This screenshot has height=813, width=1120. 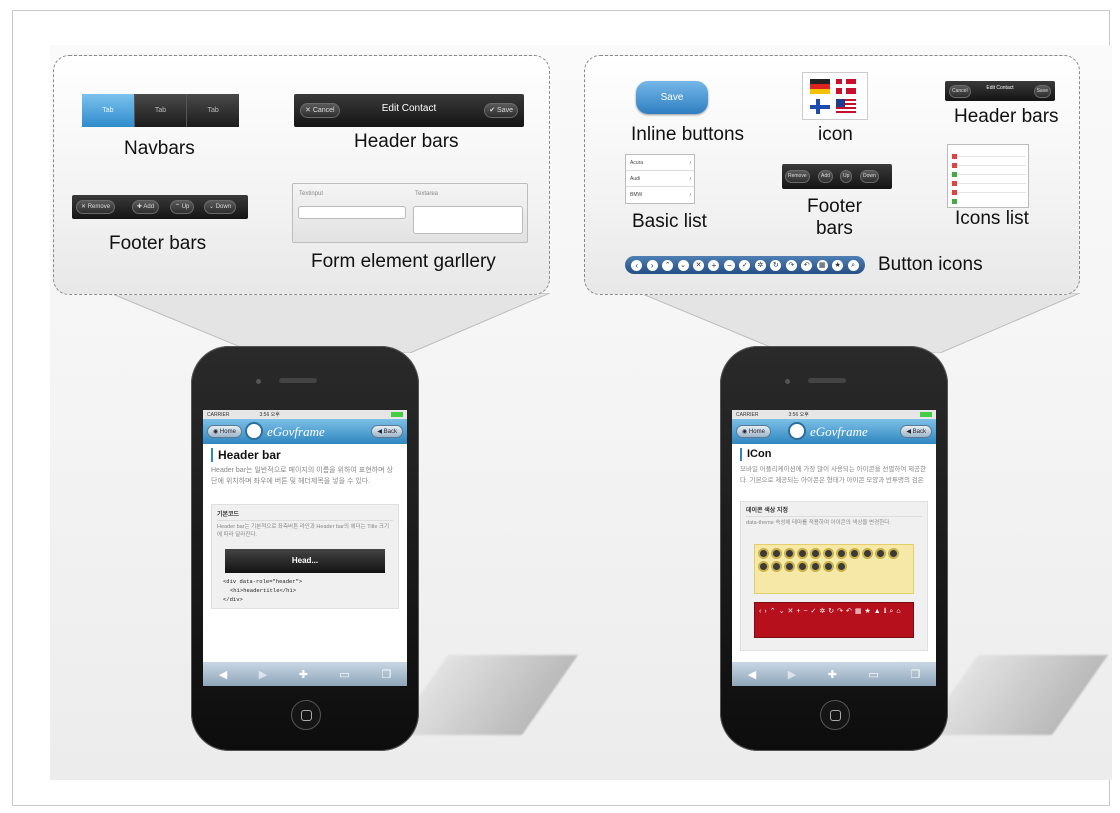 What do you see at coordinates (305, 455) in the screenshot?
I see `page-title: Header bar` at bounding box center [305, 455].